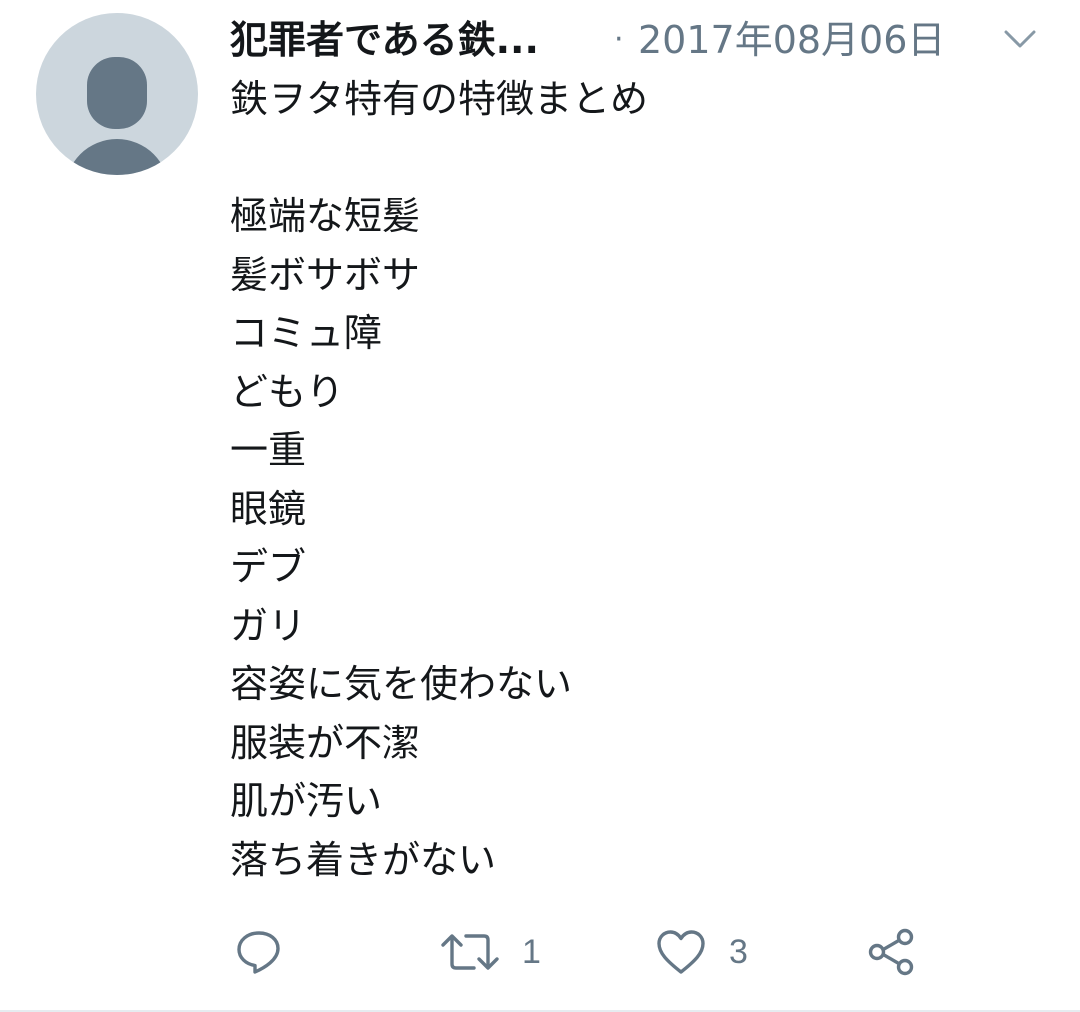 This screenshot has width=1080, height=1012. What do you see at coordinates (306, 333) in the screenshot?
I see `tweet-text-line: コミュ障` at bounding box center [306, 333].